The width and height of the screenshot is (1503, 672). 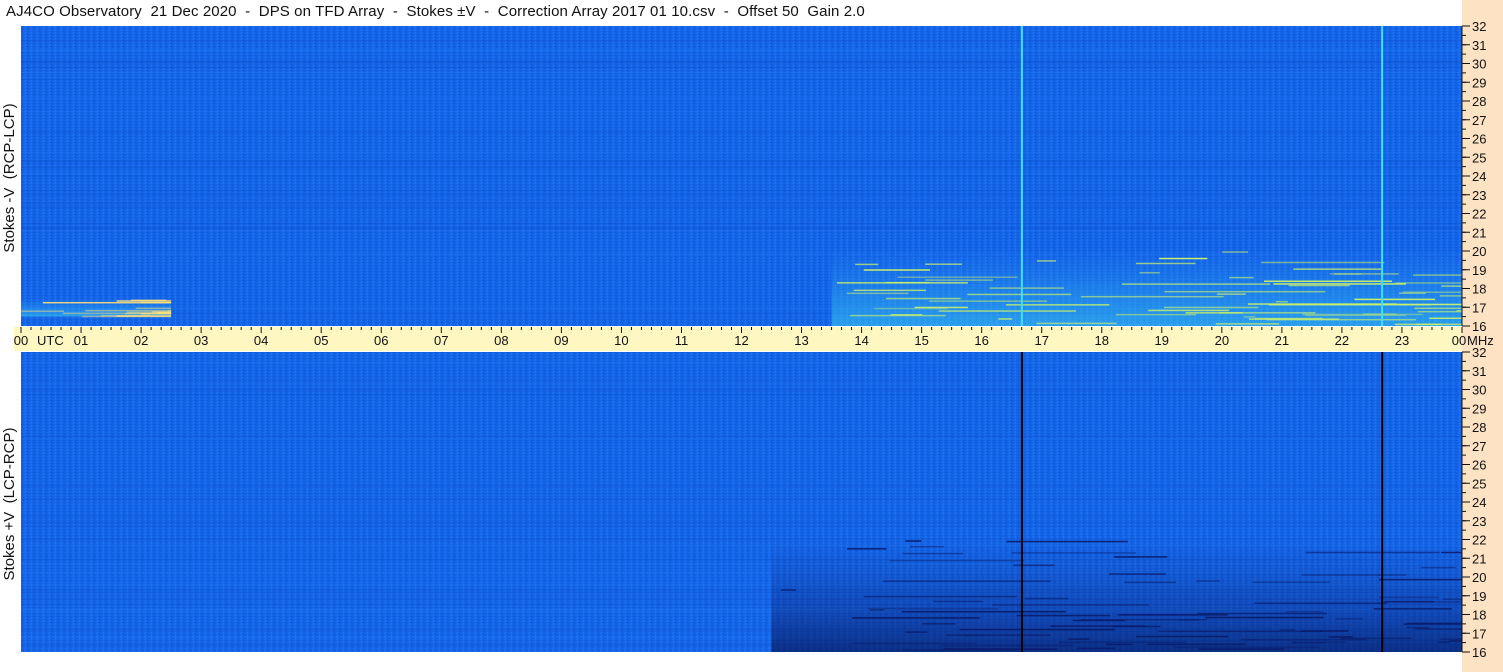 I want to click on time-hour-label: 01, so click(x=81, y=340).